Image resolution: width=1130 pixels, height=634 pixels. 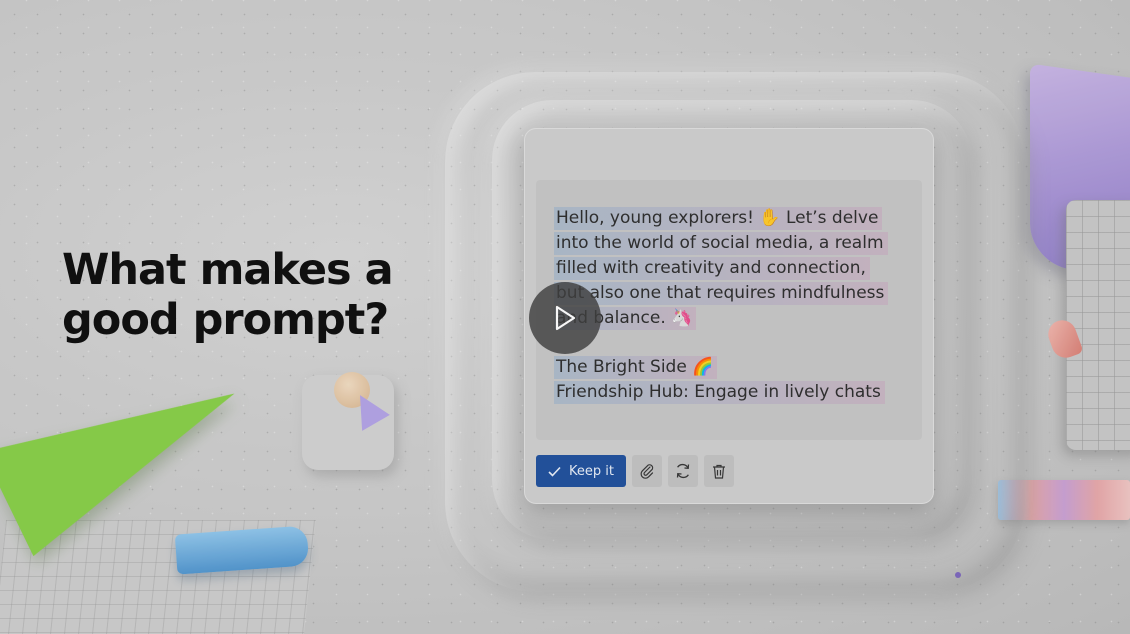 I want to click on attach-button, so click(x=646, y=471).